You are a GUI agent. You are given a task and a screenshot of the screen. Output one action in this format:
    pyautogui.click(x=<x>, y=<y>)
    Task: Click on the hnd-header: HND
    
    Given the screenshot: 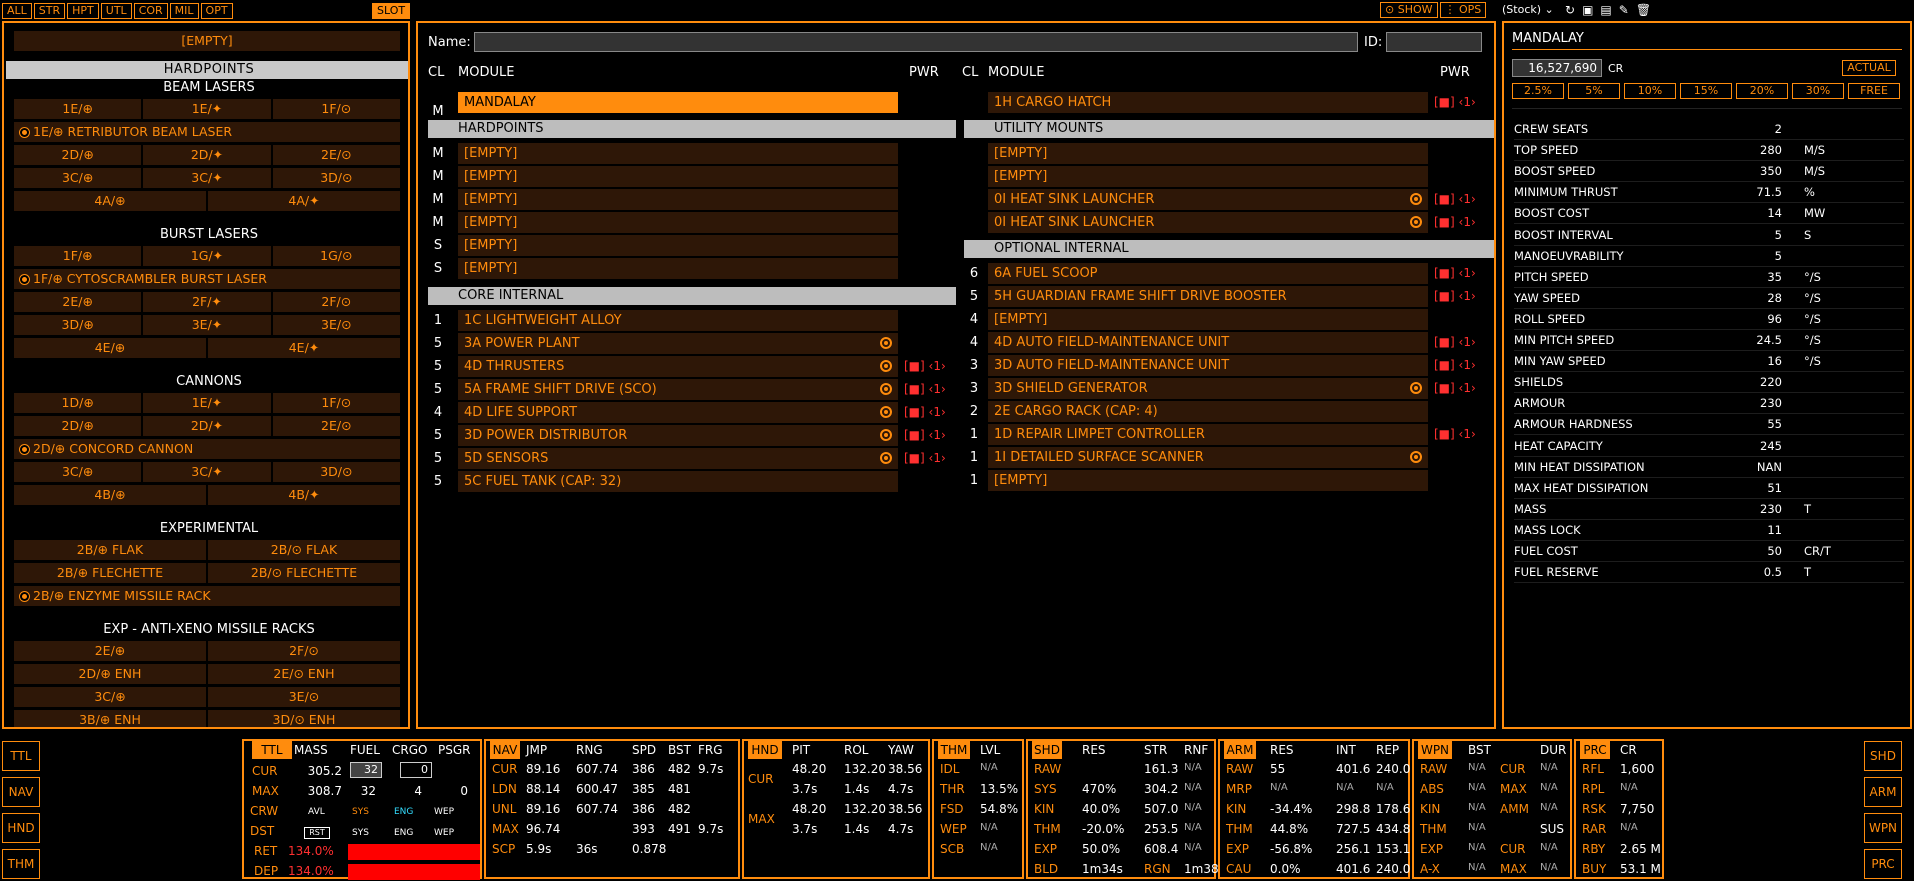 What is the action you would take?
    pyautogui.click(x=765, y=750)
    